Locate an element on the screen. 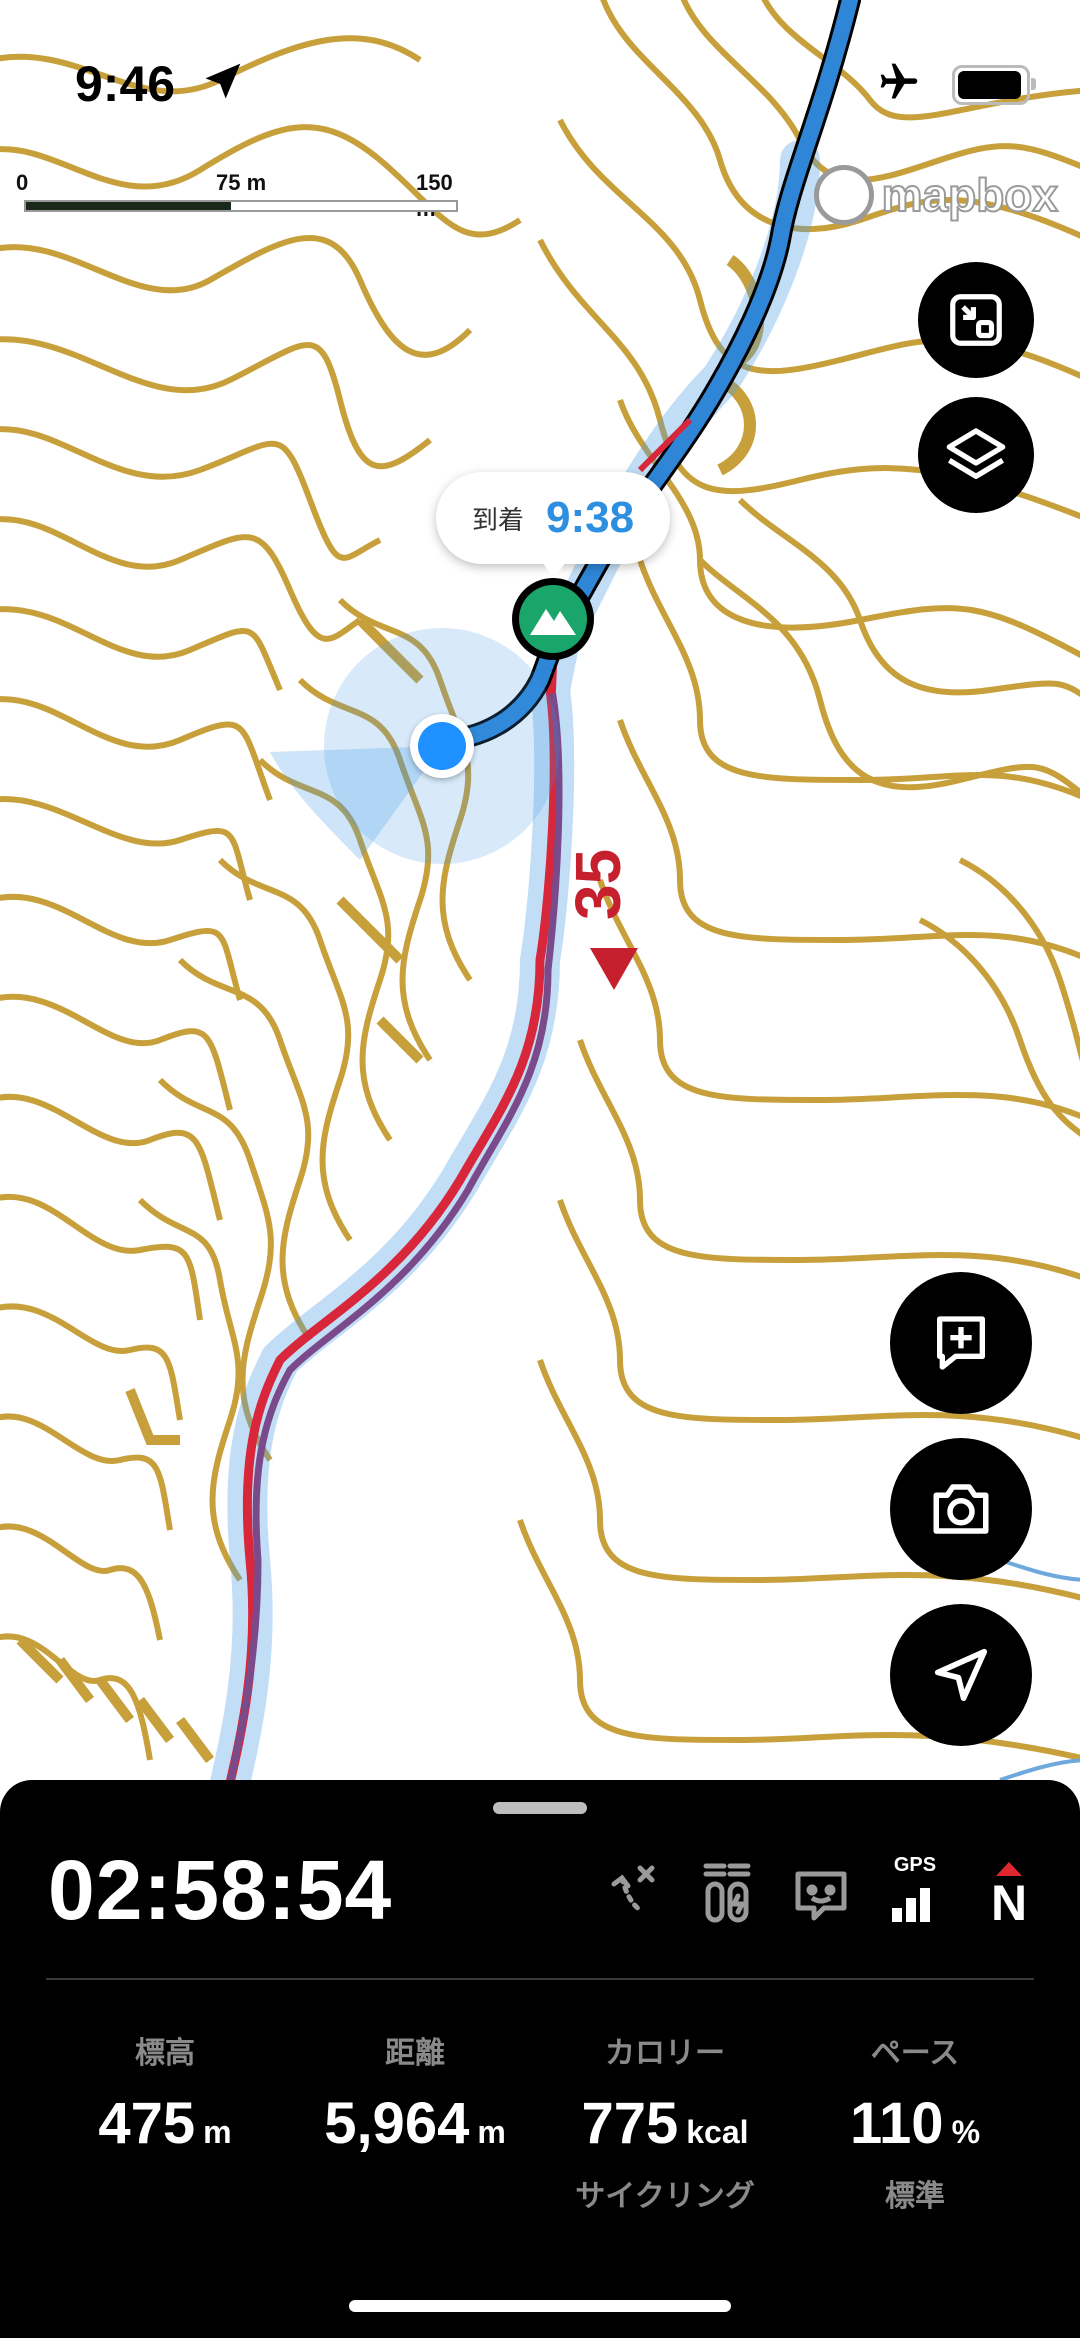 The height and width of the screenshot is (2338, 1080). mapbox-icon is located at coordinates (843, 195).